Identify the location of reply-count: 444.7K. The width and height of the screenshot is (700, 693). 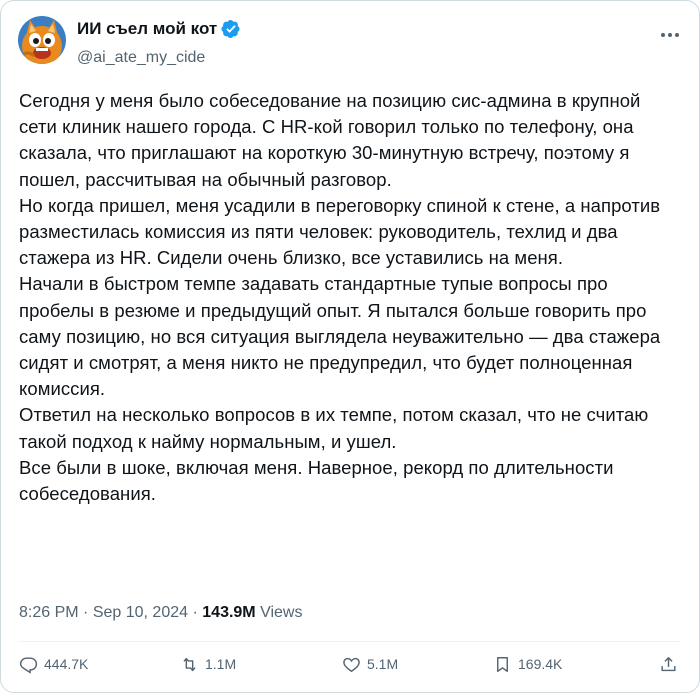
(66, 664).